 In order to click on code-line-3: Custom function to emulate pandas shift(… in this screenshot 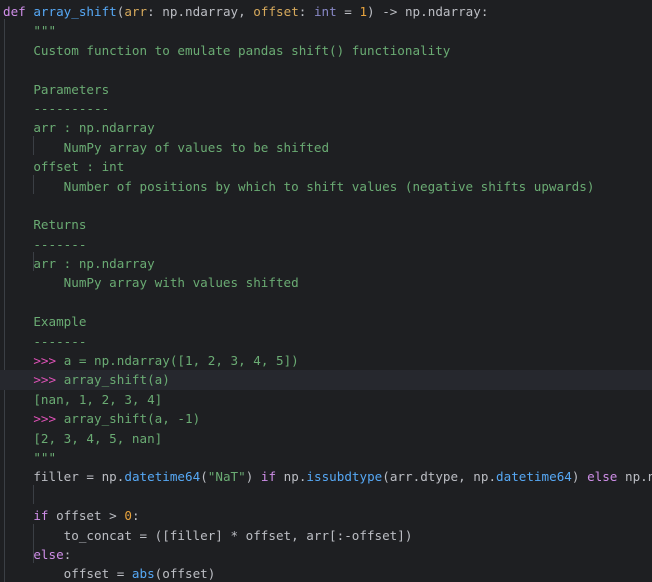, I will do `click(326, 50)`.